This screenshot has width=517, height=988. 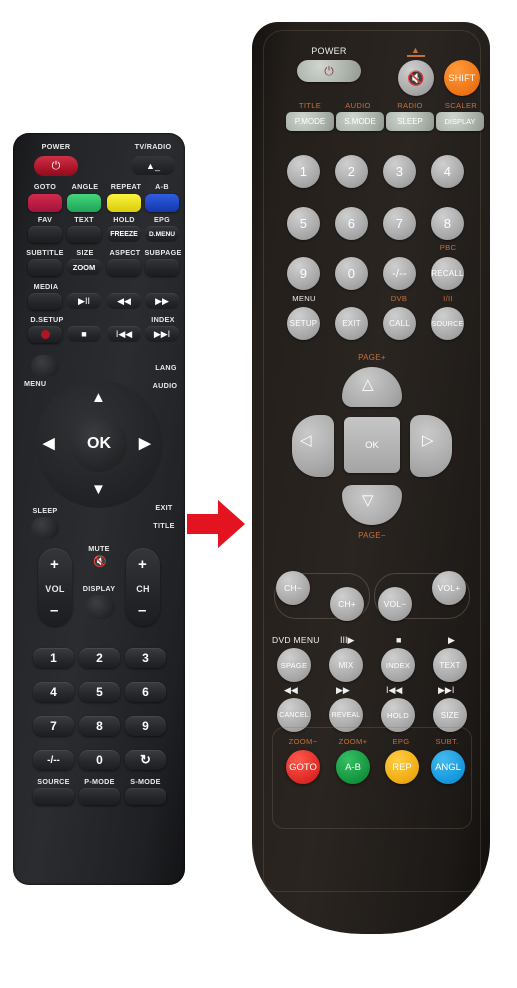 What do you see at coordinates (124, 301) in the screenshot?
I see `rewind-button: ◀◀` at bounding box center [124, 301].